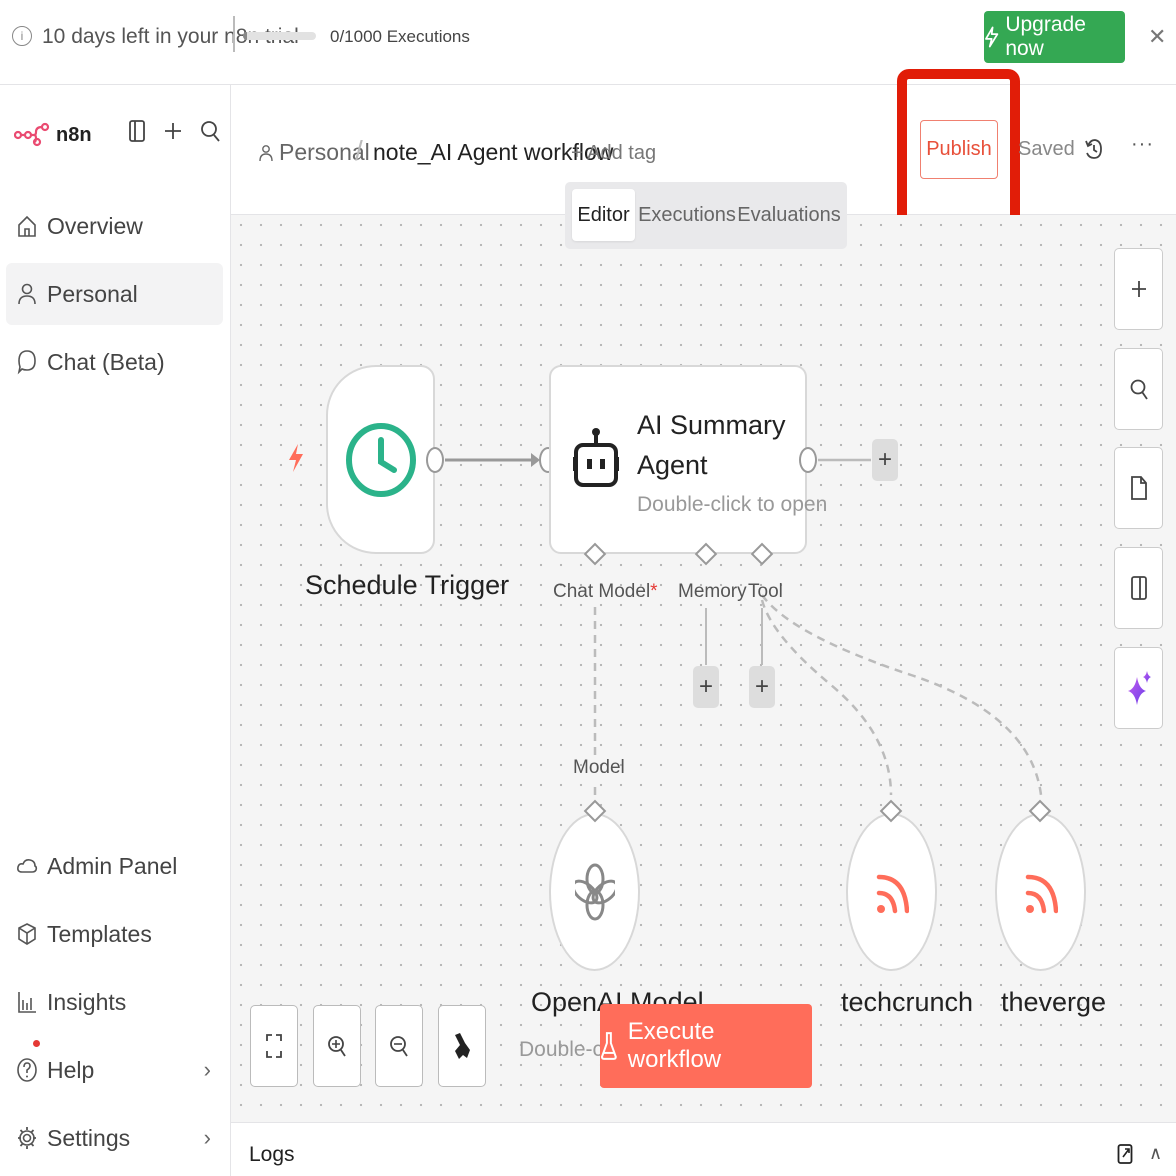 Image resolution: width=1176 pixels, height=1176 pixels. What do you see at coordinates (380, 459) in the screenshot?
I see `schedule-trigger-node` at bounding box center [380, 459].